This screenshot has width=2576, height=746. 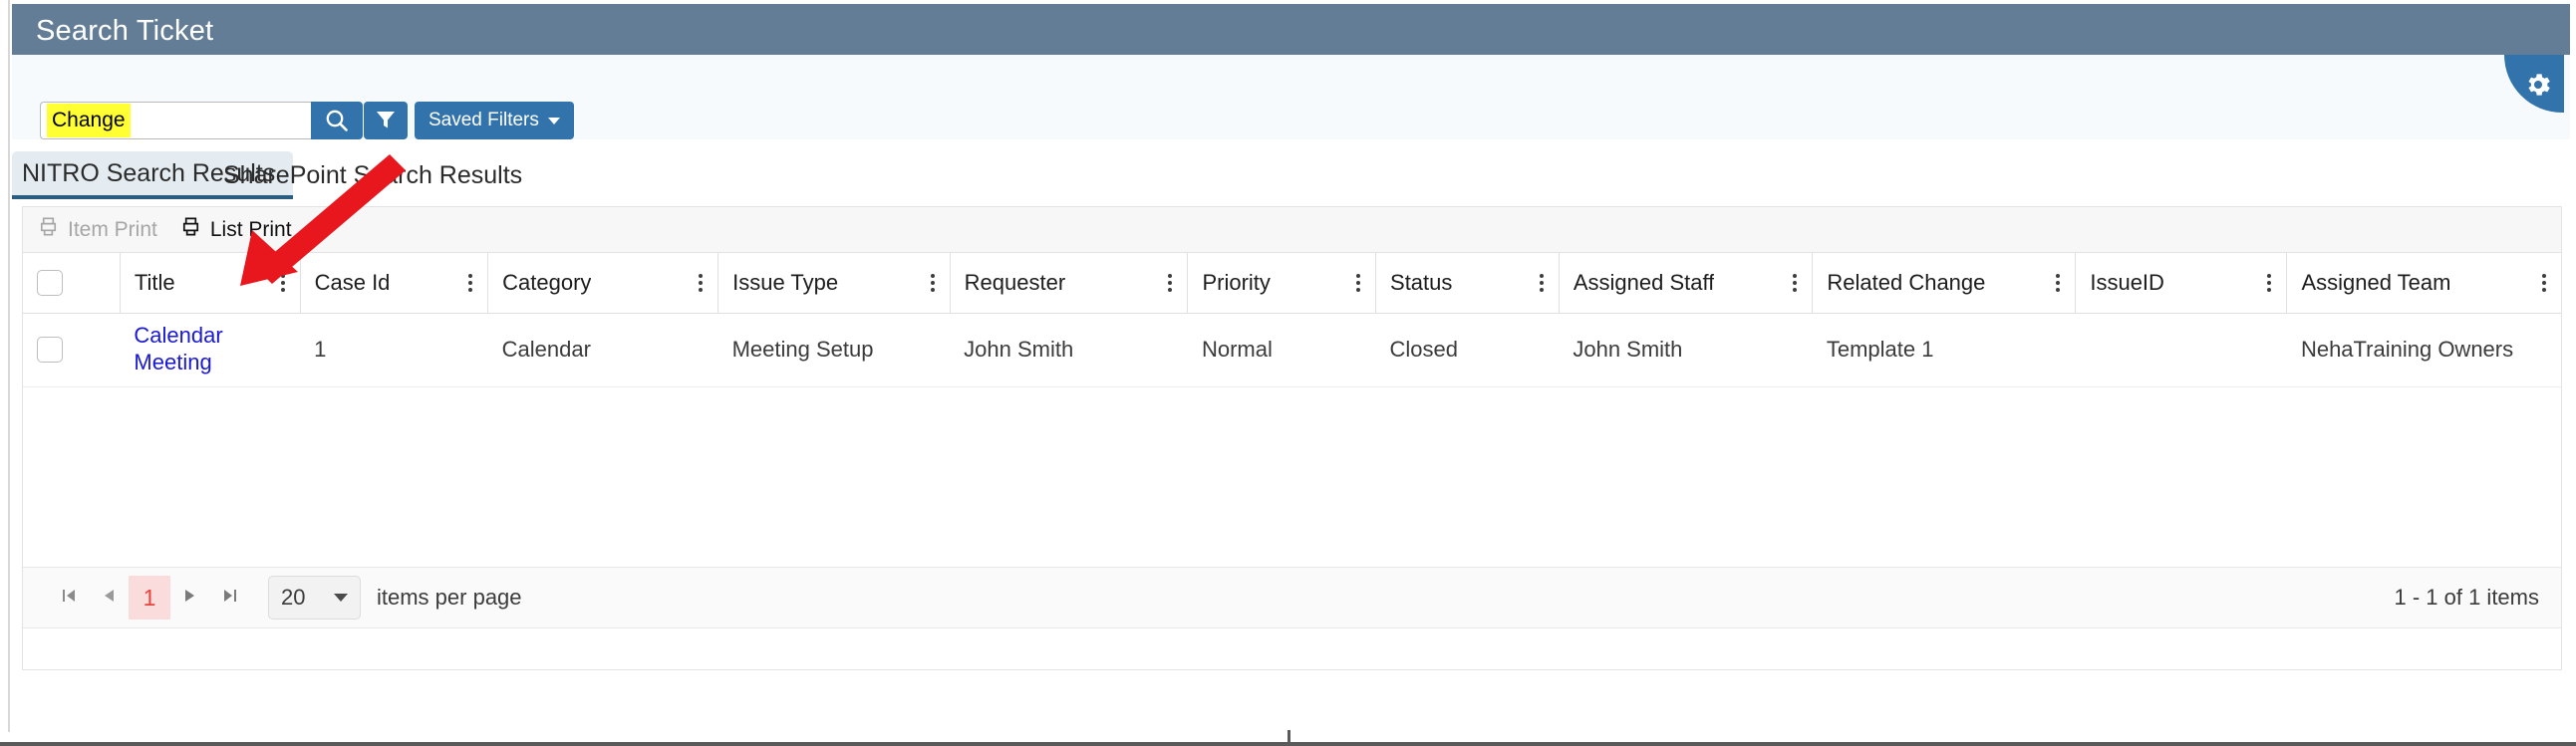 What do you see at coordinates (1292, 230) in the screenshot?
I see `print-toolbar: Item Print List Print` at bounding box center [1292, 230].